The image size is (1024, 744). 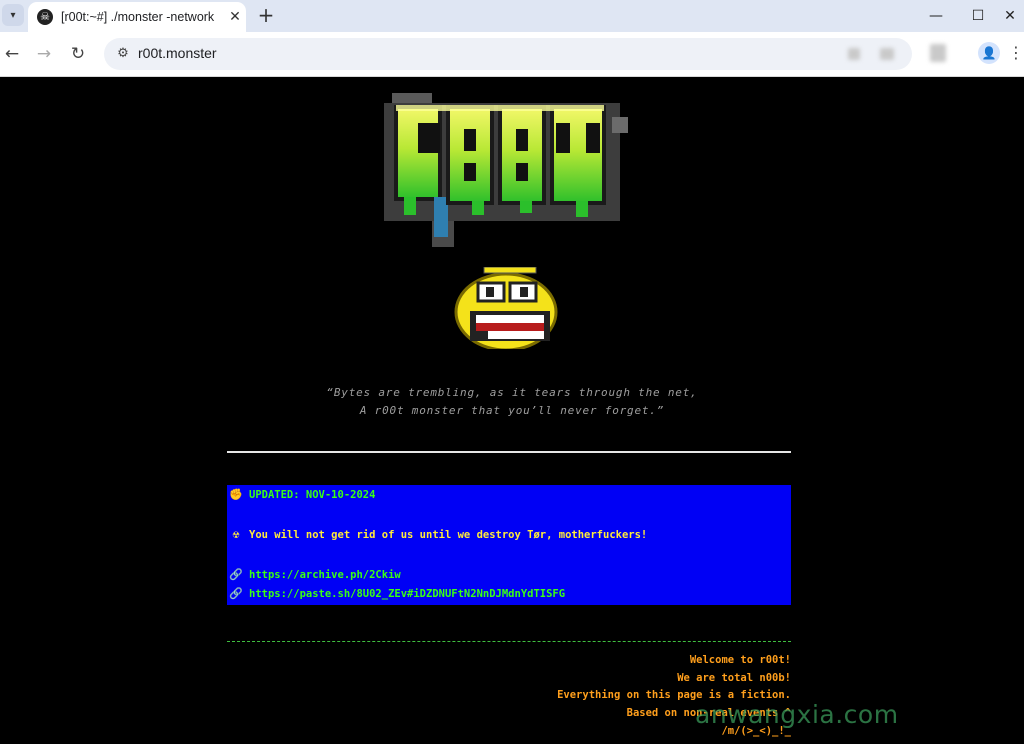 I want to click on r00t-logo, so click(x=506, y=170).